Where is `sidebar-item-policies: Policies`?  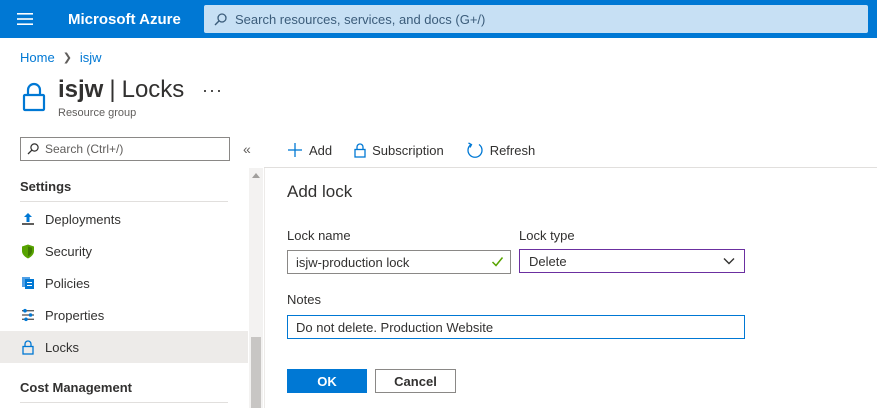 sidebar-item-policies: Policies is located at coordinates (124, 283).